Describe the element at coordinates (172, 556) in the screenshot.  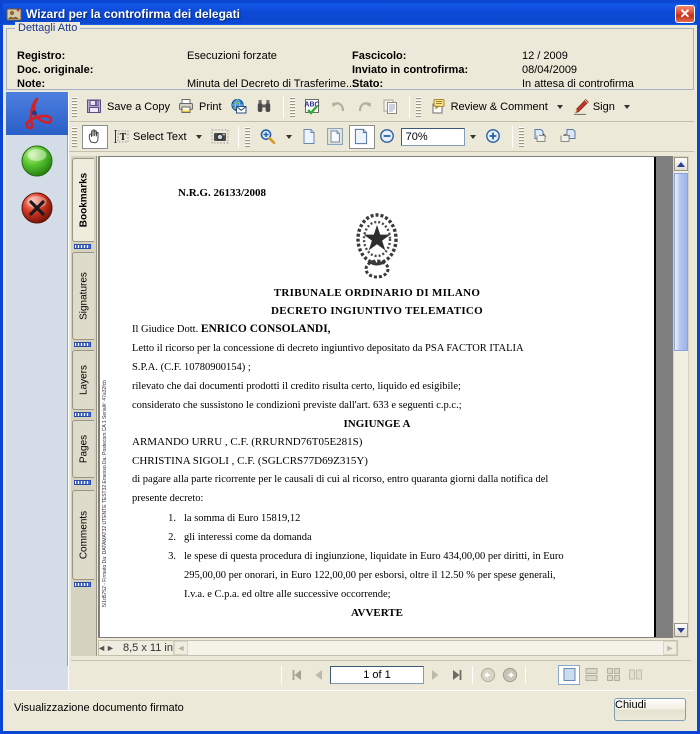
I see `doc-list-item-3-number: 3.` at that location.